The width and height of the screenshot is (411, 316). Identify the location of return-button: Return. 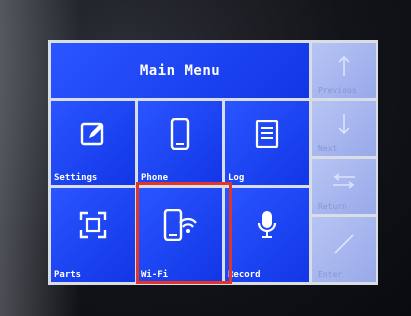
(344, 186).